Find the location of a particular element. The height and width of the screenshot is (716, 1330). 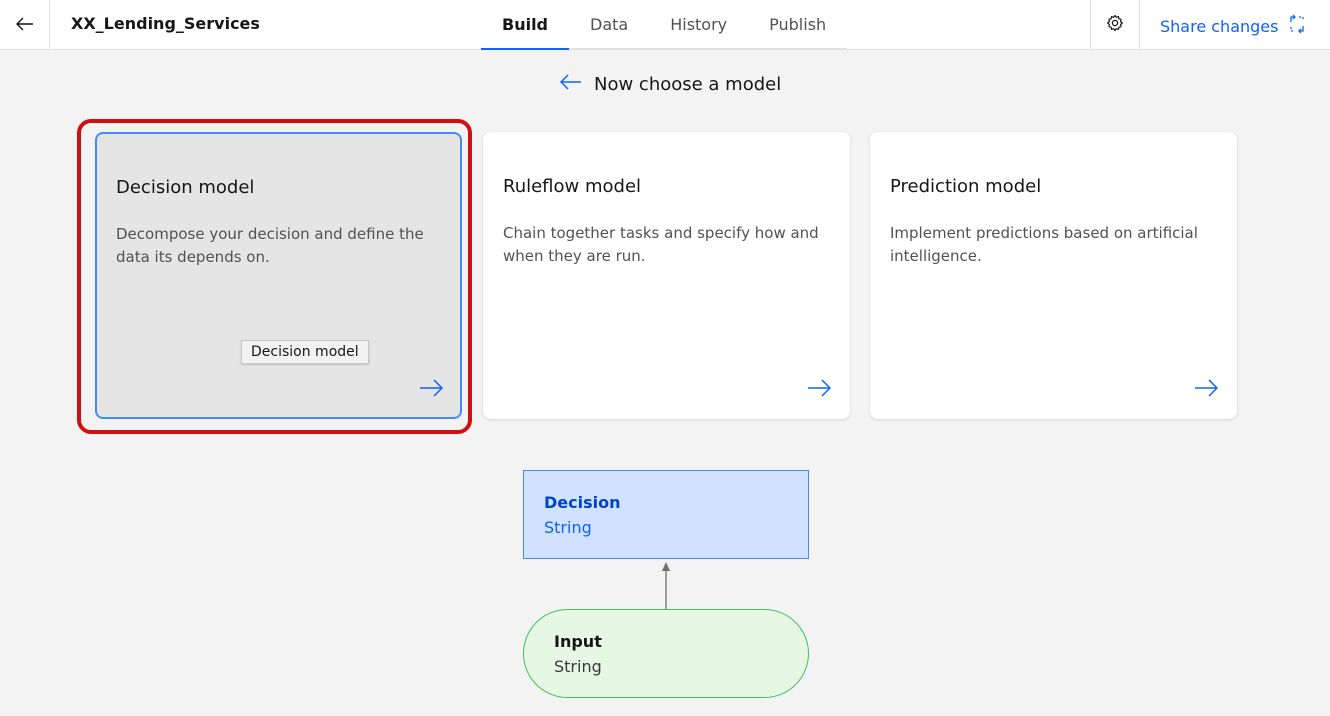

node-name: Input is located at coordinates (578, 641).